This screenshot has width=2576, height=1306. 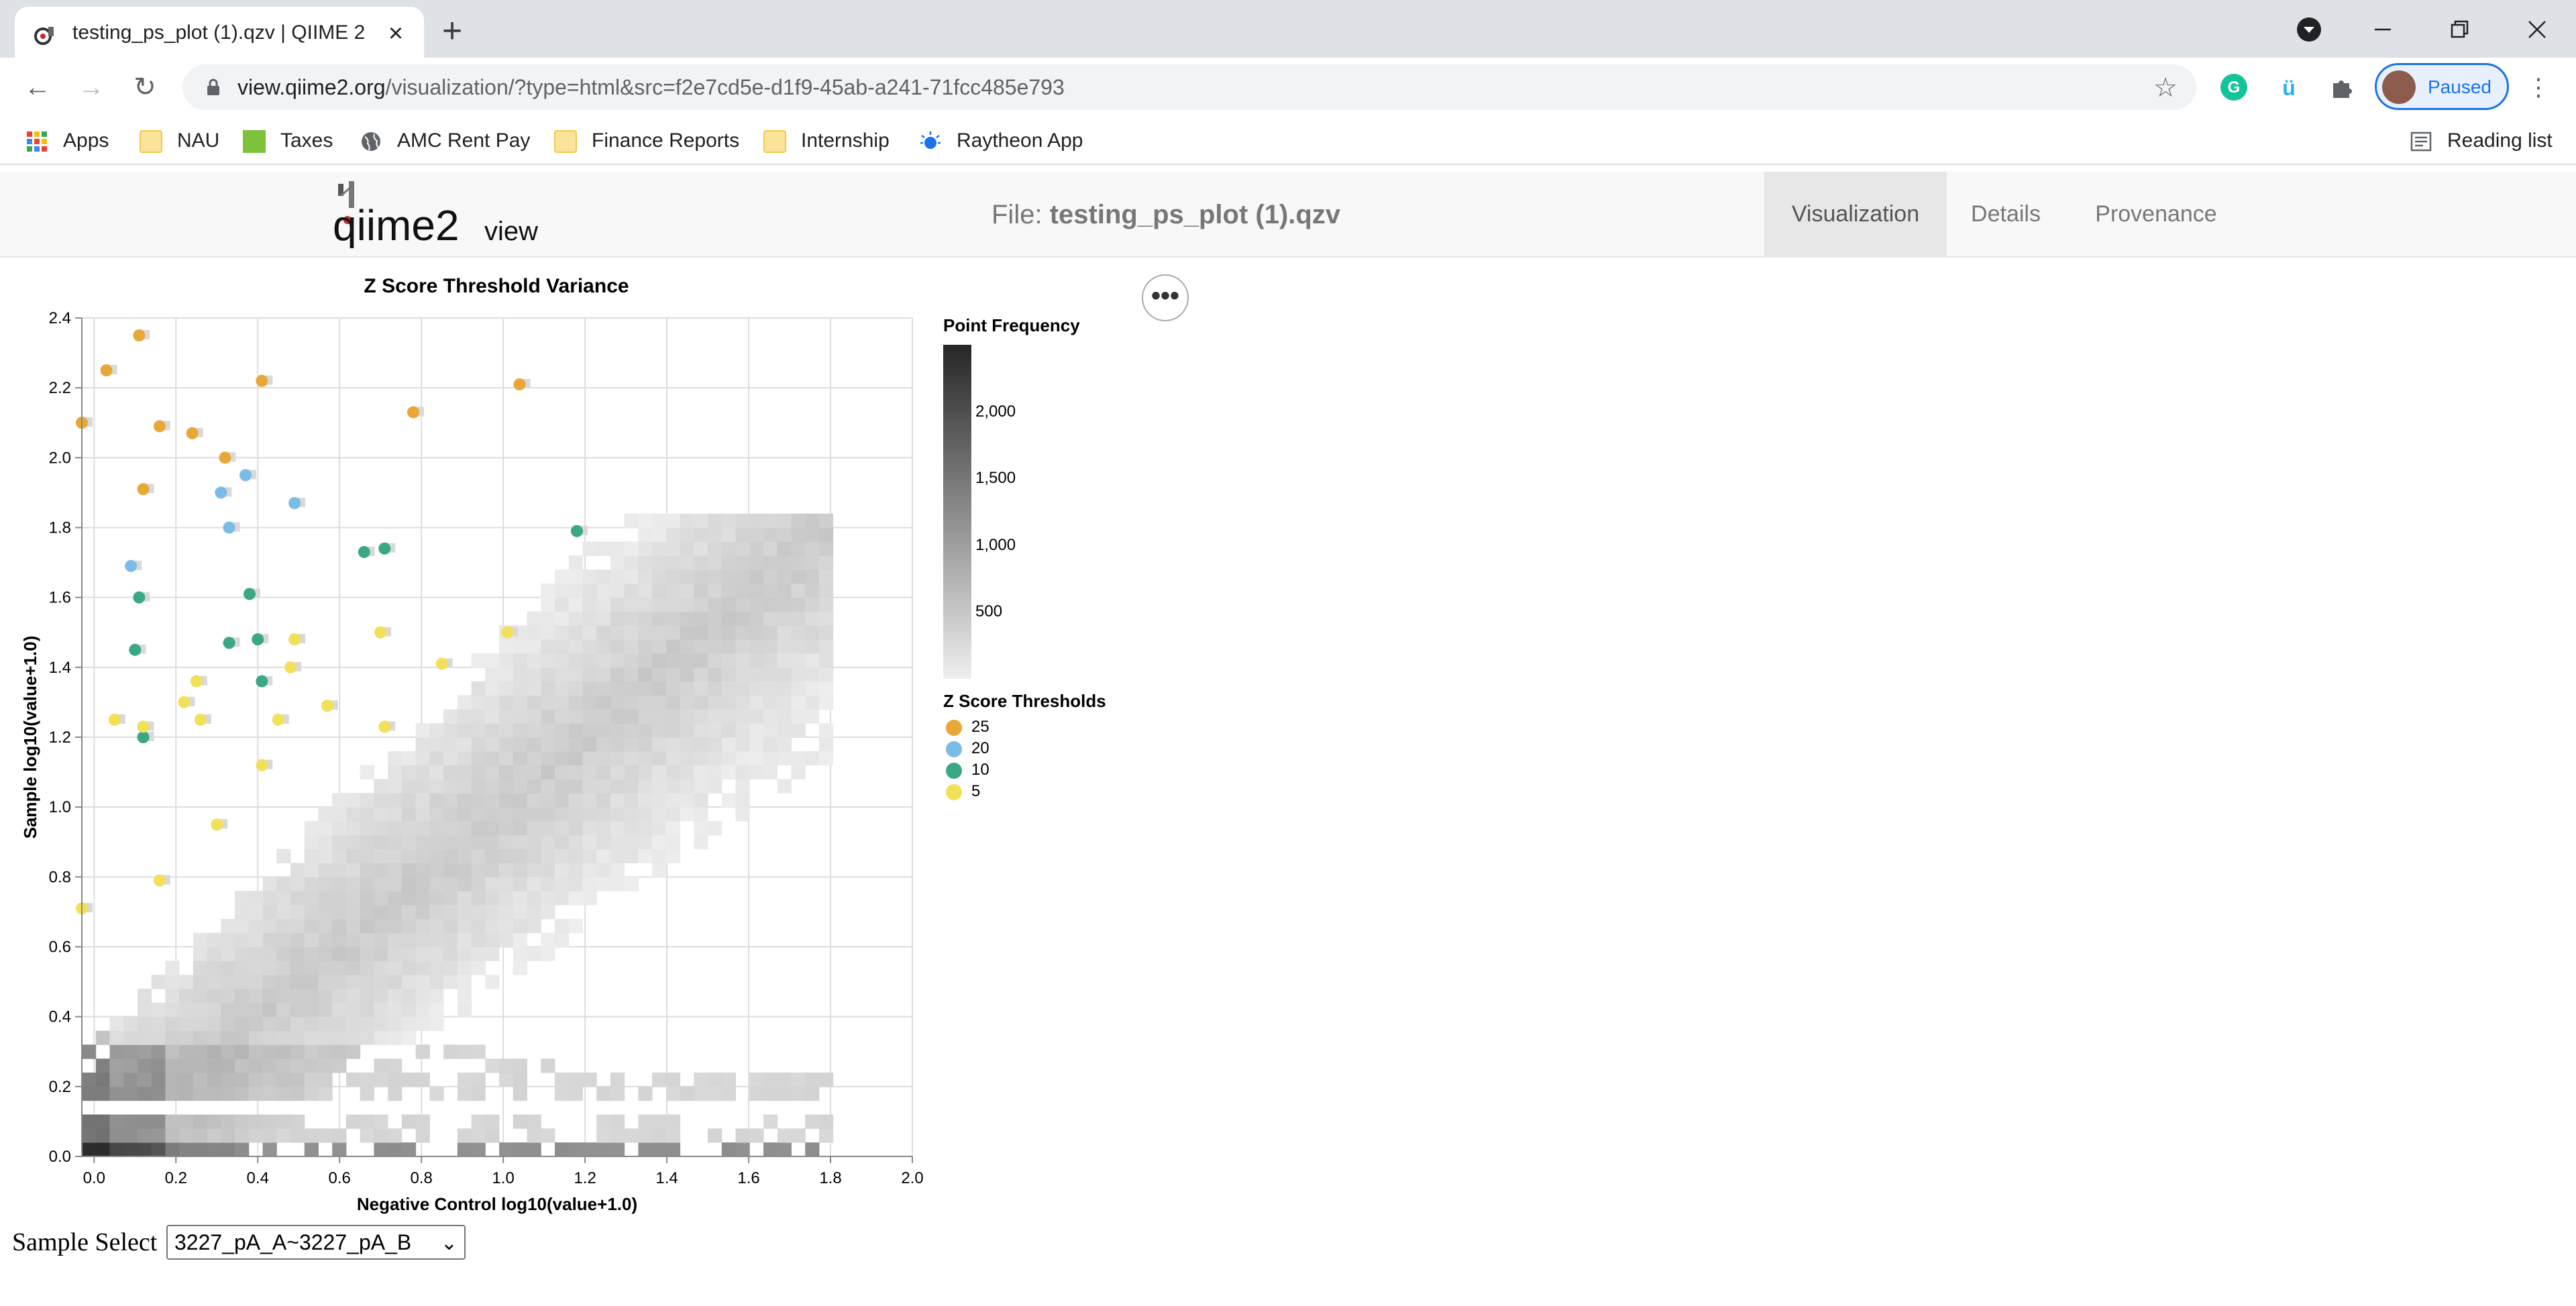 What do you see at coordinates (67, 140) in the screenshot?
I see `bookmark-apps: Apps` at bounding box center [67, 140].